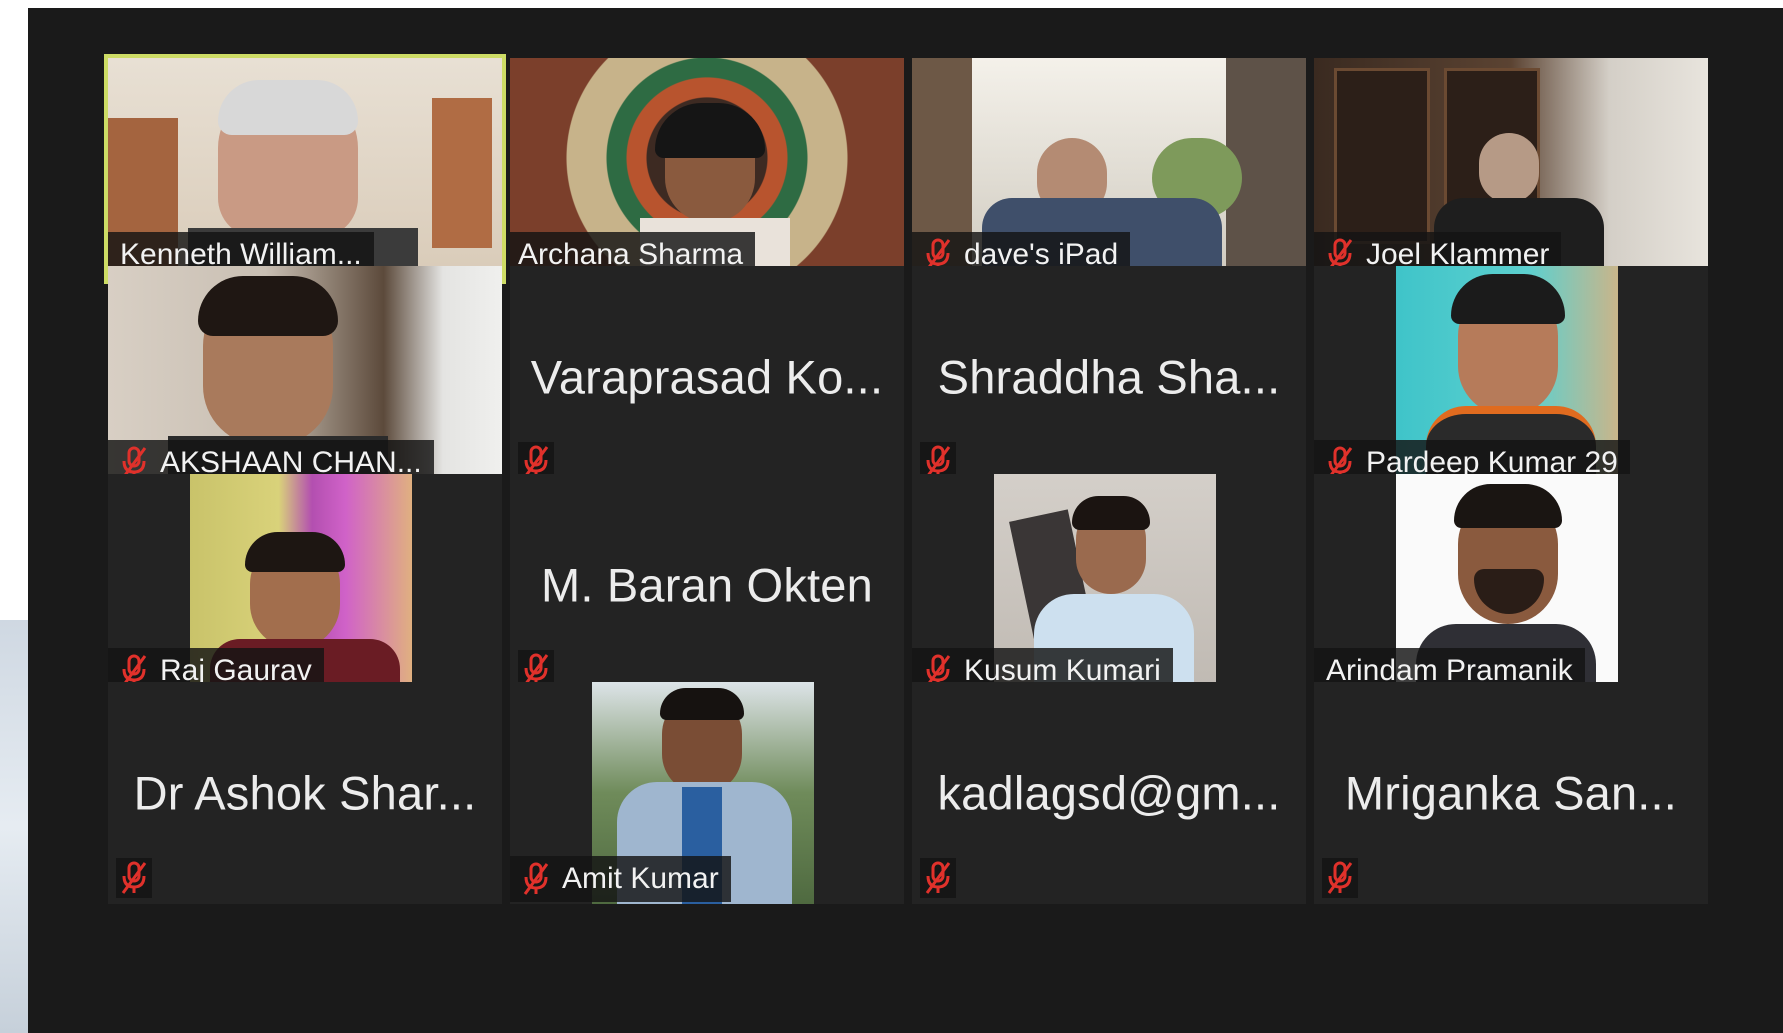  Describe the element at coordinates (1511, 585) in the screenshot. I see `participant-tile-arindam: Arindam Pramanik` at that location.